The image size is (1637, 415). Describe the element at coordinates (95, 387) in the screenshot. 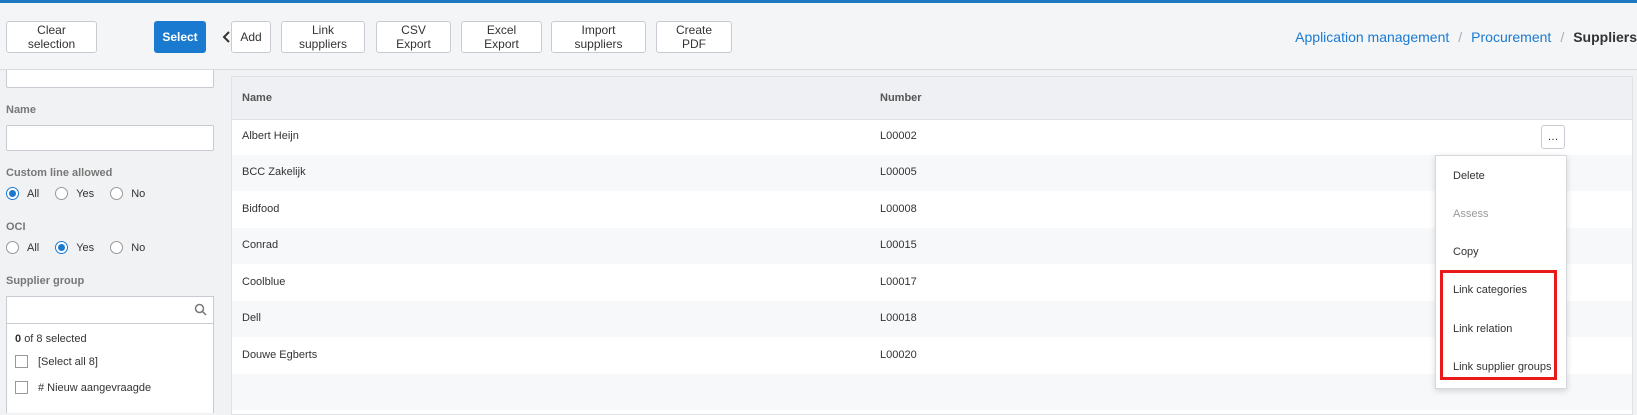

I see `group-option-label: # Nieuw aangevraagde` at that location.